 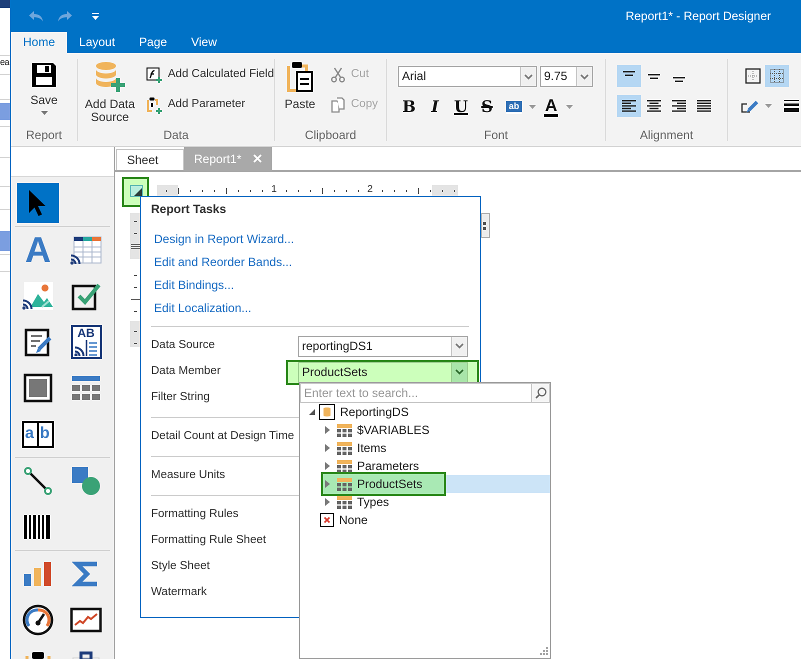 What do you see at coordinates (38, 250) in the screenshot?
I see `toolbox-item: A` at bounding box center [38, 250].